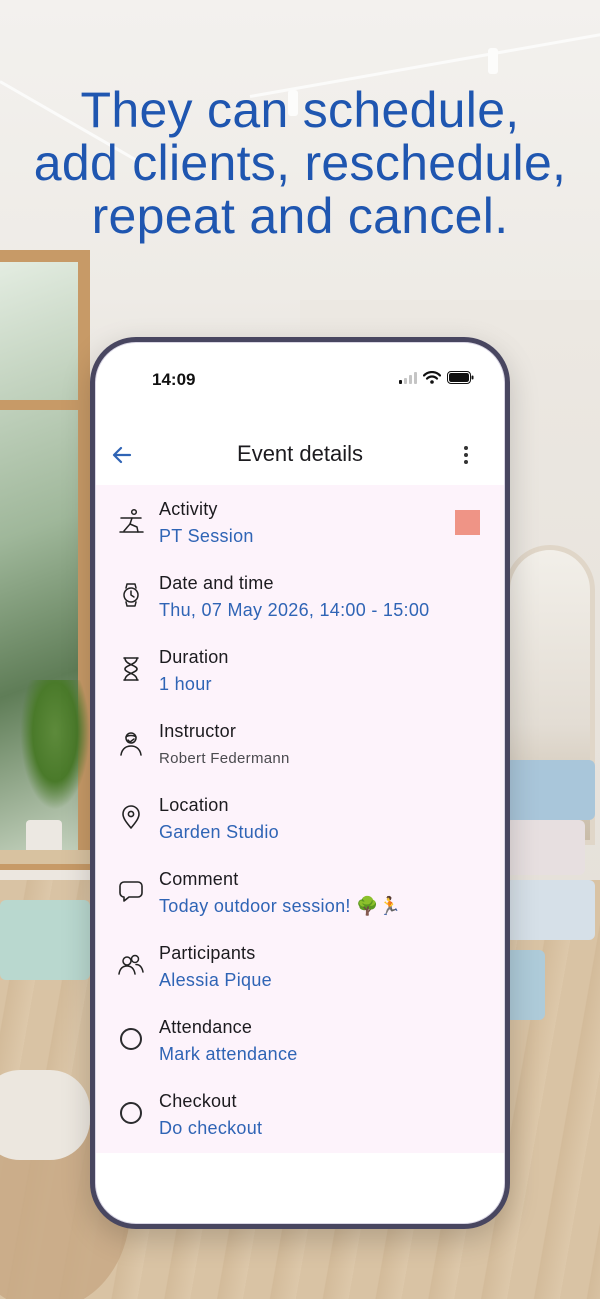 This screenshot has height=1299, width=600. Describe the element at coordinates (224, 758) in the screenshot. I see `detail-value: Robert Federmann` at that location.